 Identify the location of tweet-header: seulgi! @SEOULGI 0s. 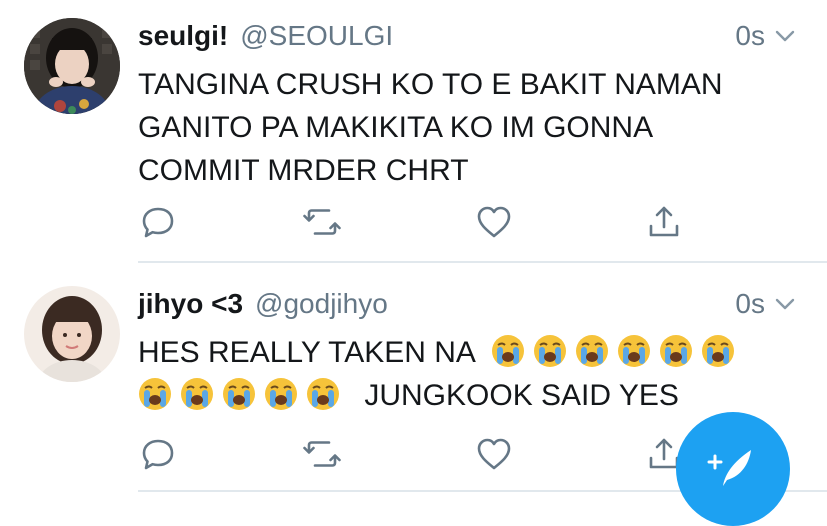
(467, 36).